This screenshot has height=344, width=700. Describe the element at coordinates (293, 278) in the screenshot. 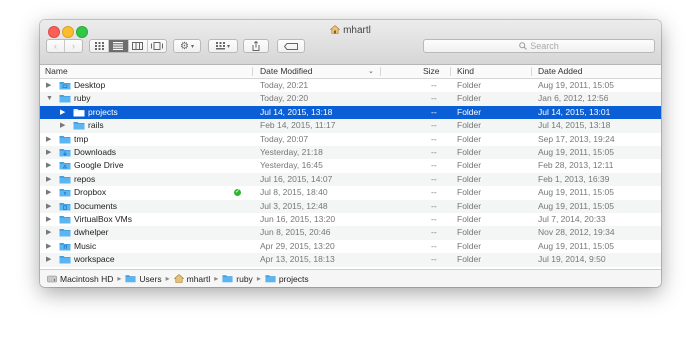

I see `path-item-label: projects` at that location.